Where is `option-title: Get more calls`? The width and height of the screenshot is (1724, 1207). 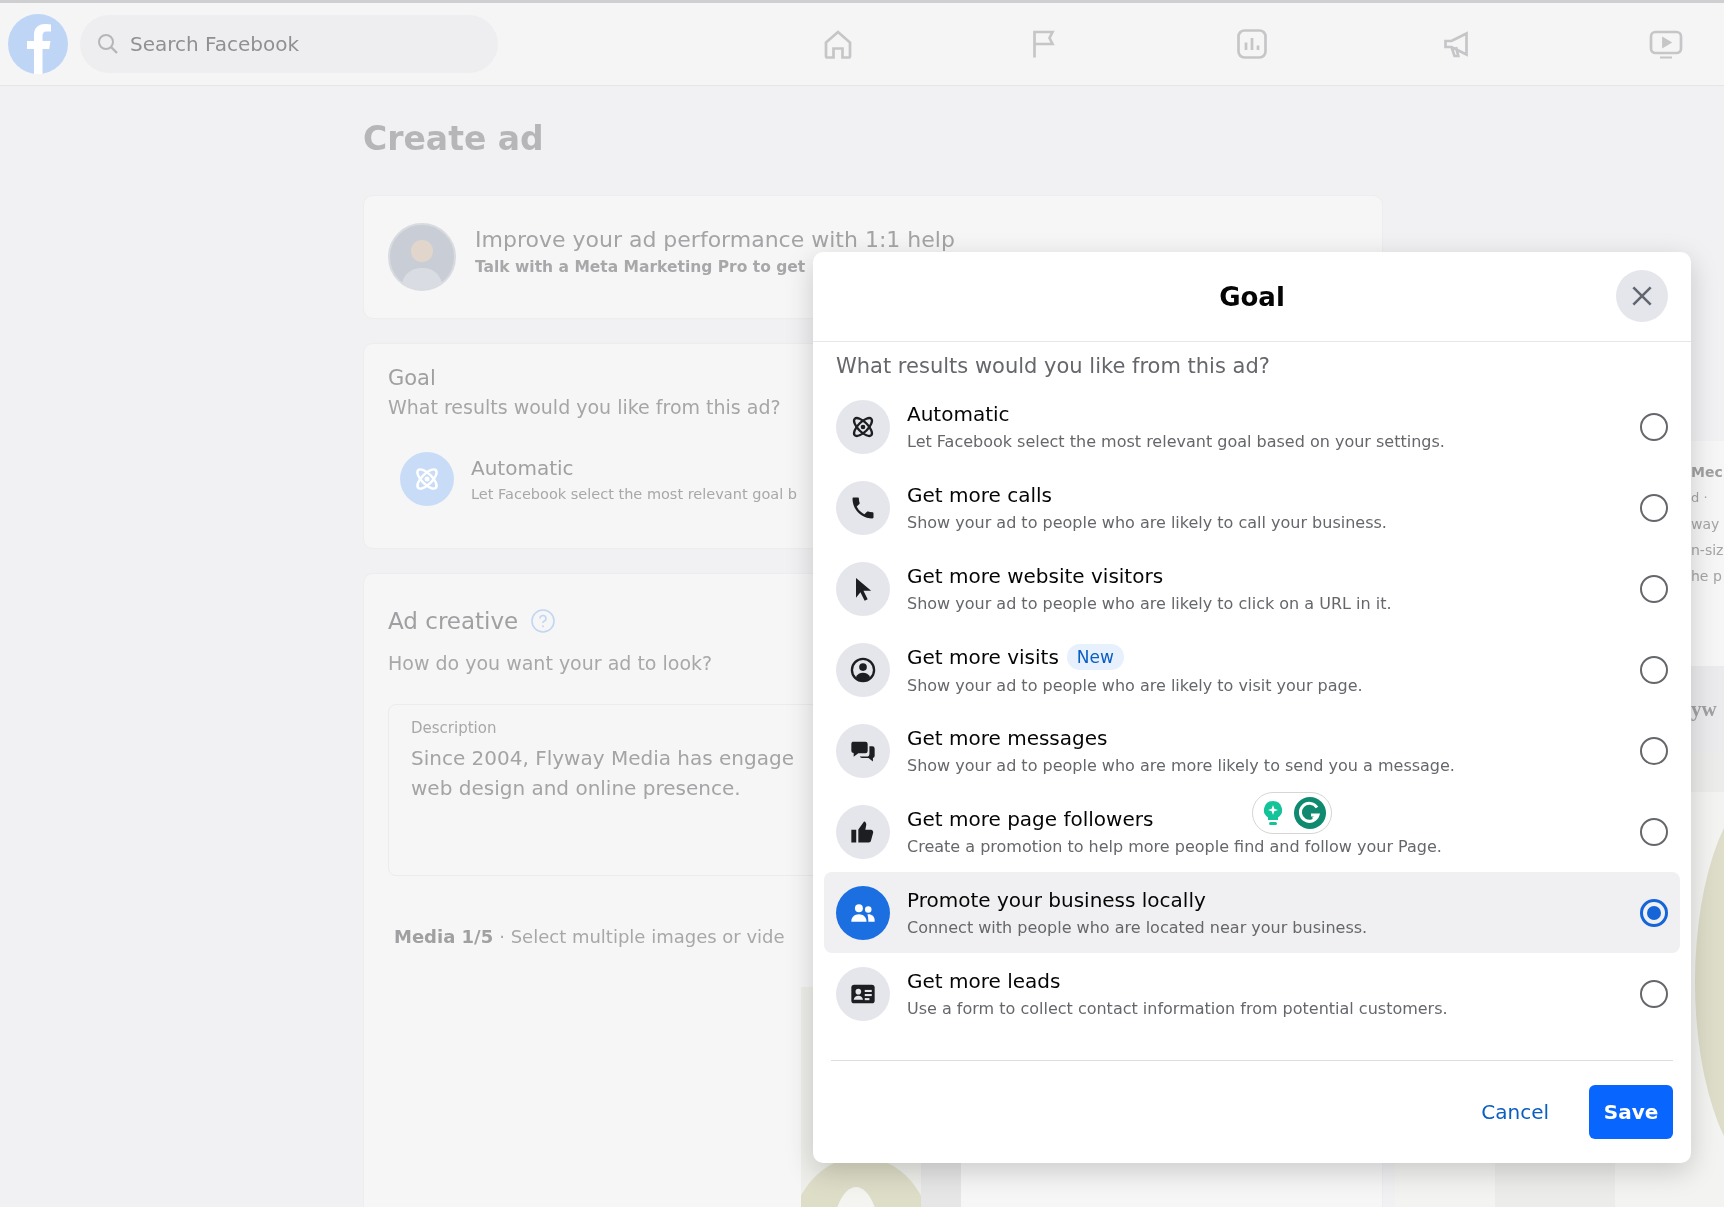 option-title: Get more calls is located at coordinates (979, 495).